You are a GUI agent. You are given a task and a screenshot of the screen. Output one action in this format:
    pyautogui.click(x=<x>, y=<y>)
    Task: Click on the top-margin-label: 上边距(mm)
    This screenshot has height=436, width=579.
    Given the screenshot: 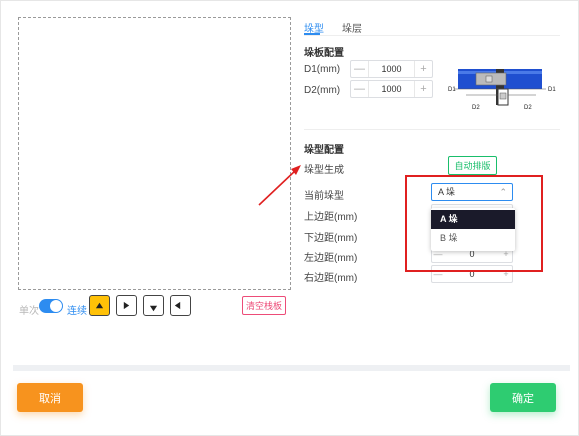 What is the action you would take?
    pyautogui.click(x=331, y=217)
    